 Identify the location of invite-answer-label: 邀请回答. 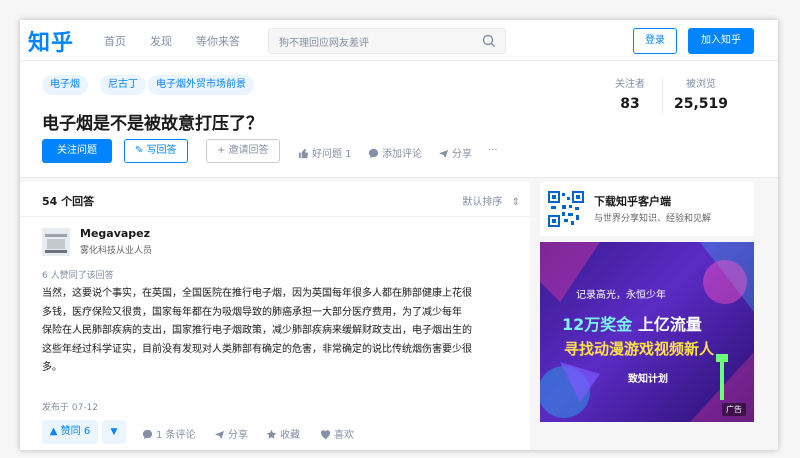
(248, 150).